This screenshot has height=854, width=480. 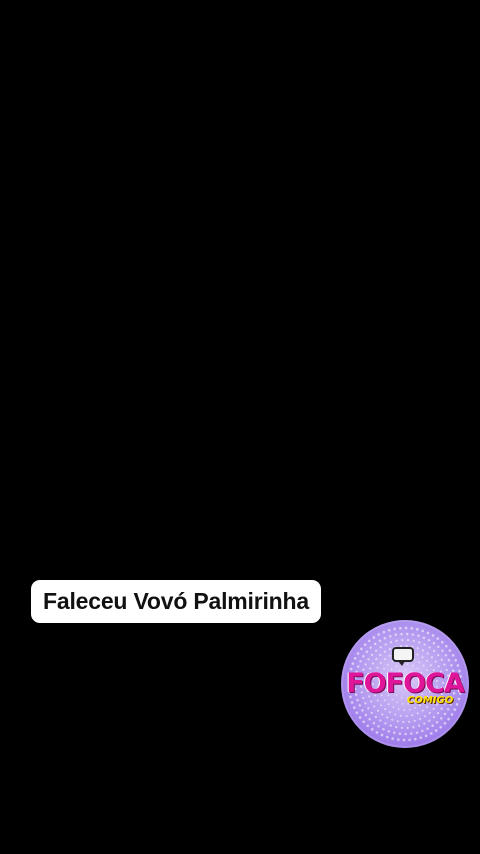 I want to click on logo-subtitle: COMIGO, so click(x=430, y=700).